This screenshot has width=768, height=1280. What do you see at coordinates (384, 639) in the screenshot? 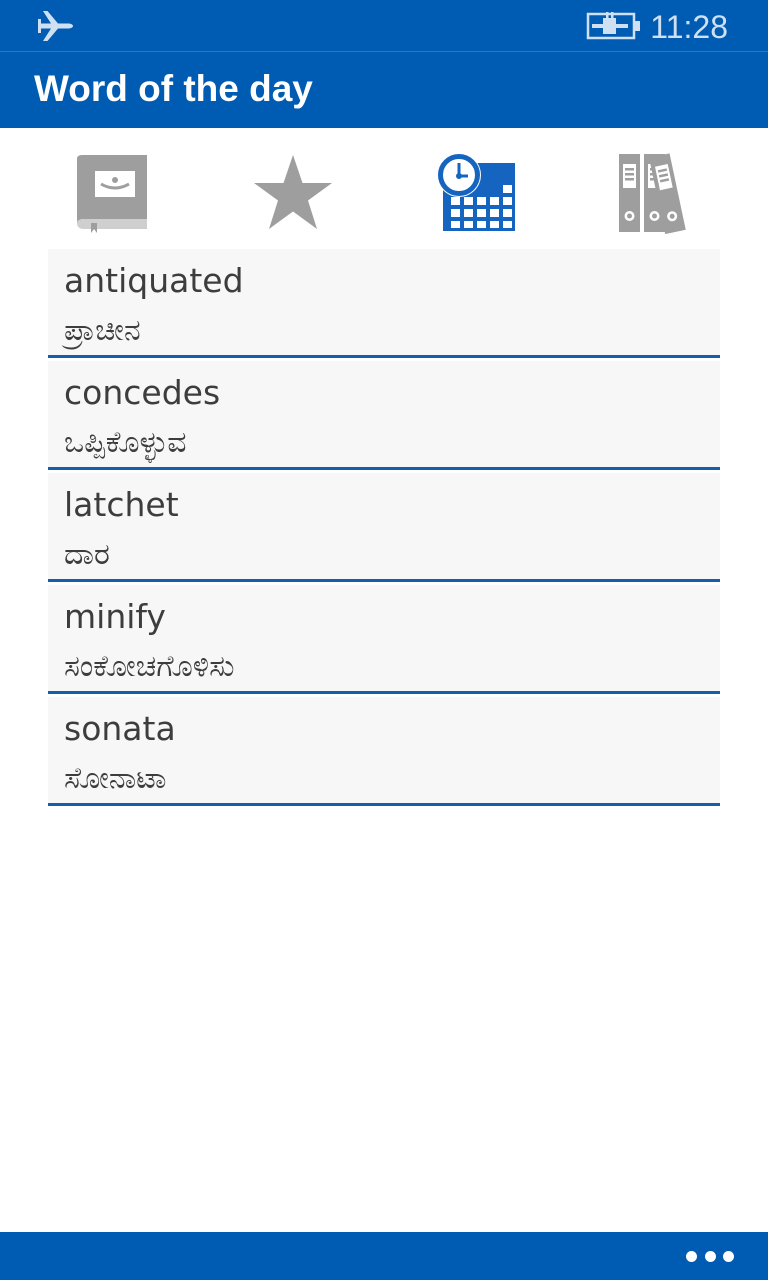
I see `list-item: minify ಸಂಕೋಚಗೊಳಿಸು` at bounding box center [384, 639].